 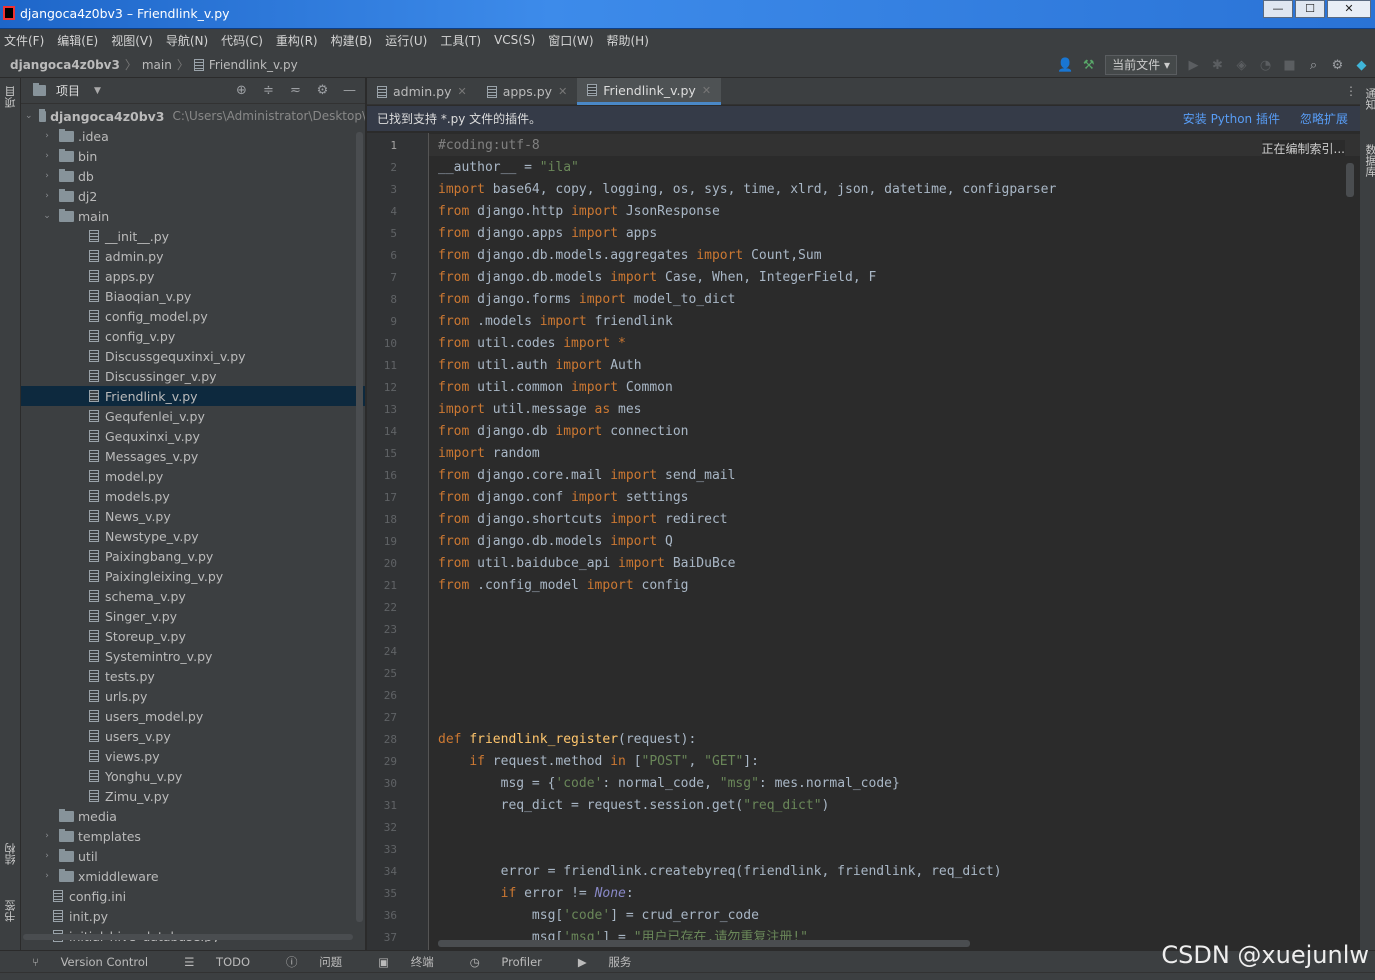 I want to click on editor-tab: admin.py ✕, so click(x=422, y=91).